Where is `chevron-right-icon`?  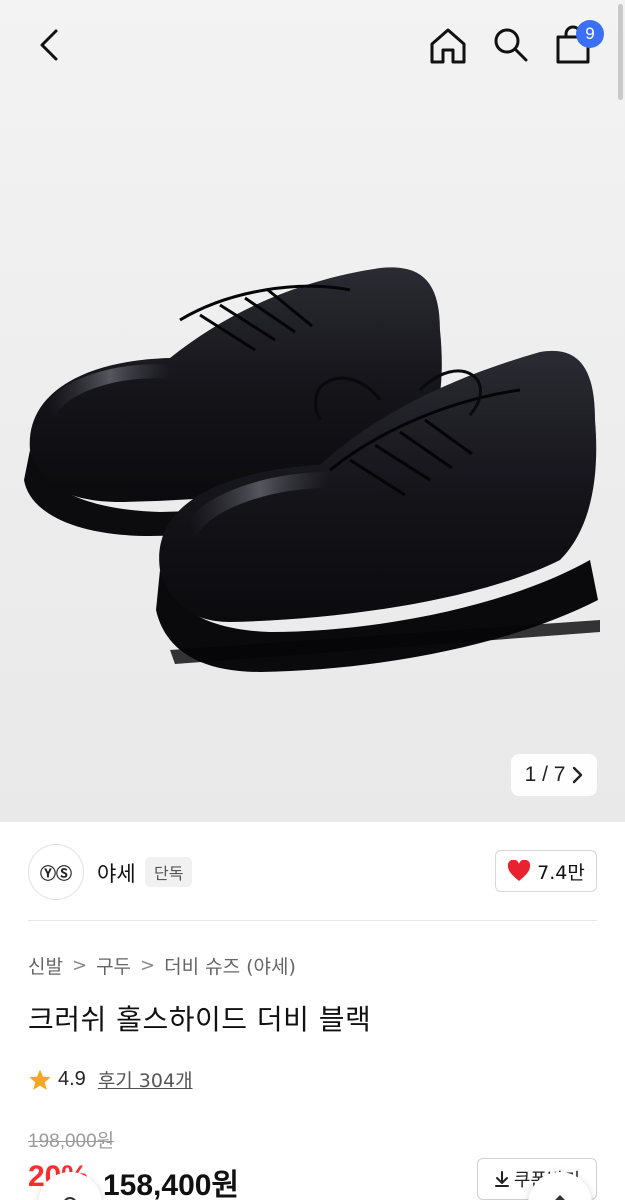 chevron-right-icon is located at coordinates (578, 775).